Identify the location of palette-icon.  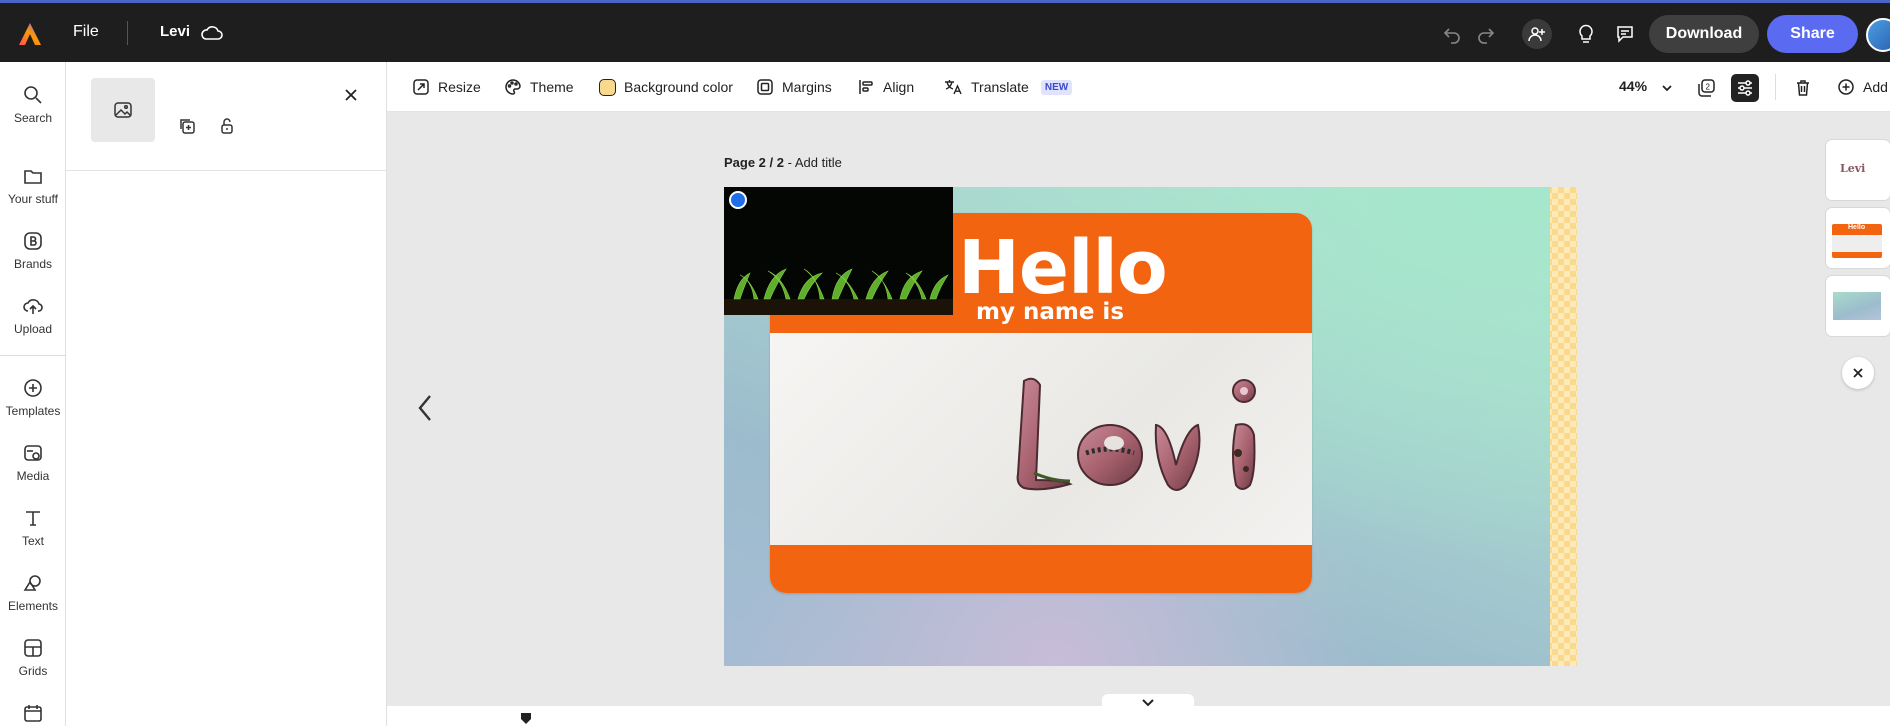
(513, 87).